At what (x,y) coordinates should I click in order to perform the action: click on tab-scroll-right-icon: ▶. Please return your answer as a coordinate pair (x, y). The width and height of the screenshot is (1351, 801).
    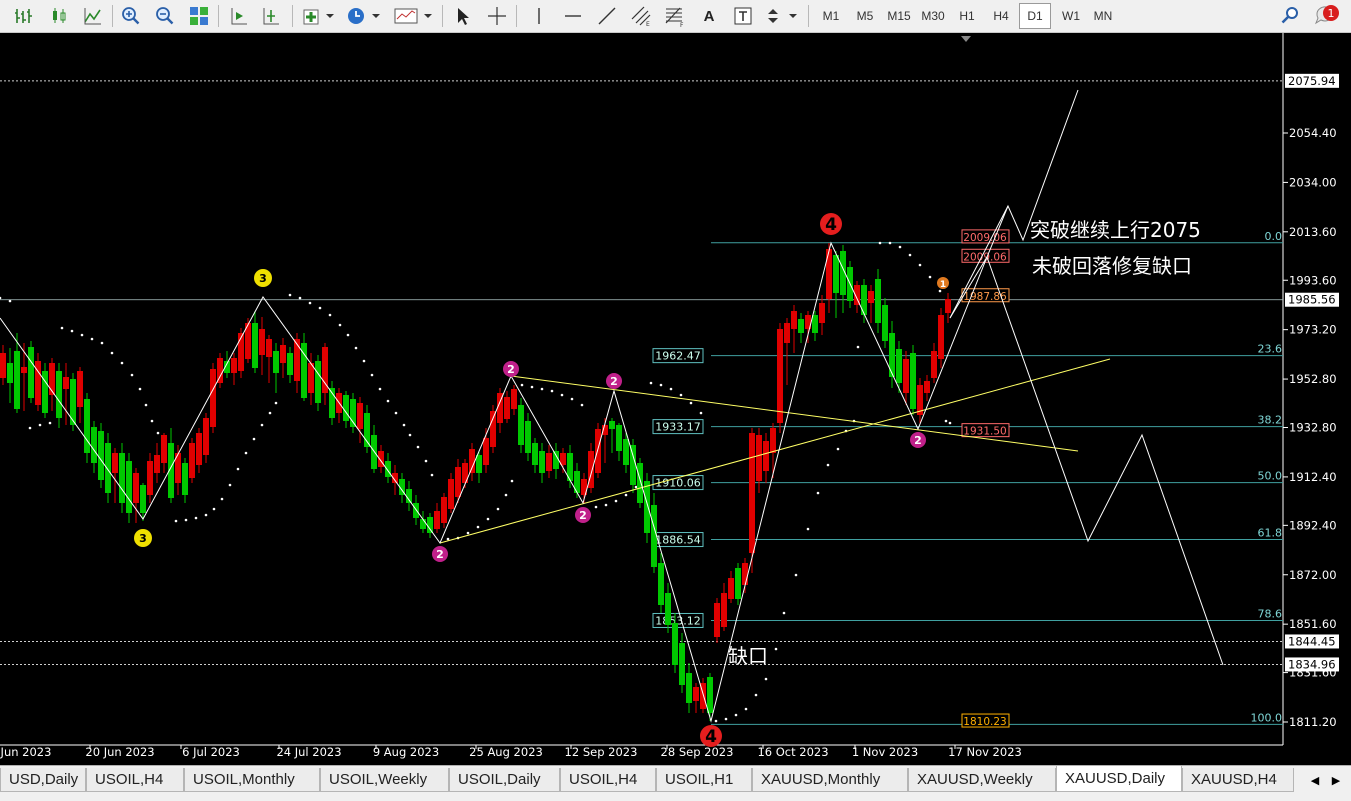
    Looking at the image, I should click on (1336, 780).